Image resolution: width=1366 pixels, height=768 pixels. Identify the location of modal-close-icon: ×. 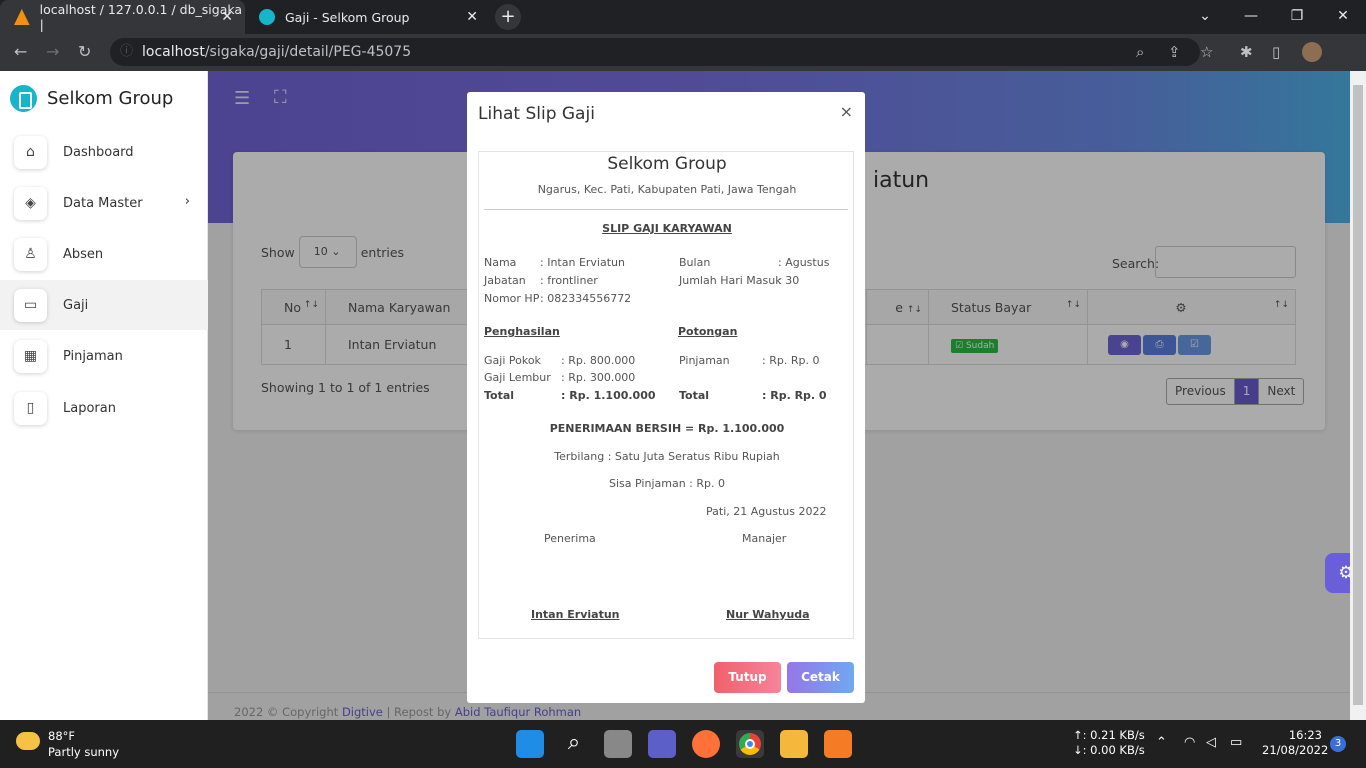
(846, 111).